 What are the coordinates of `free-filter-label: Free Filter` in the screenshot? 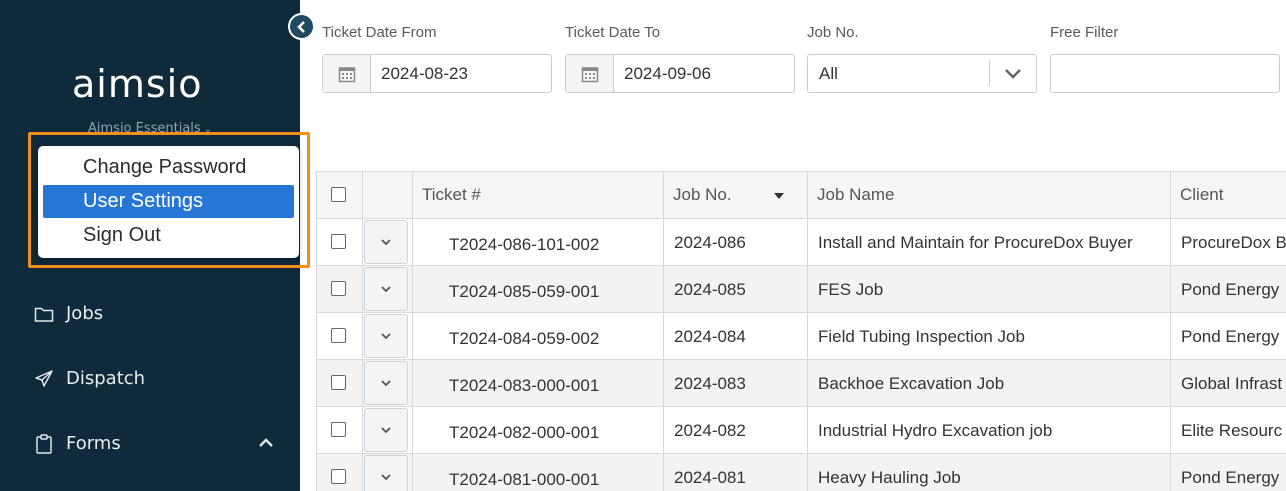 It's located at (1084, 32).